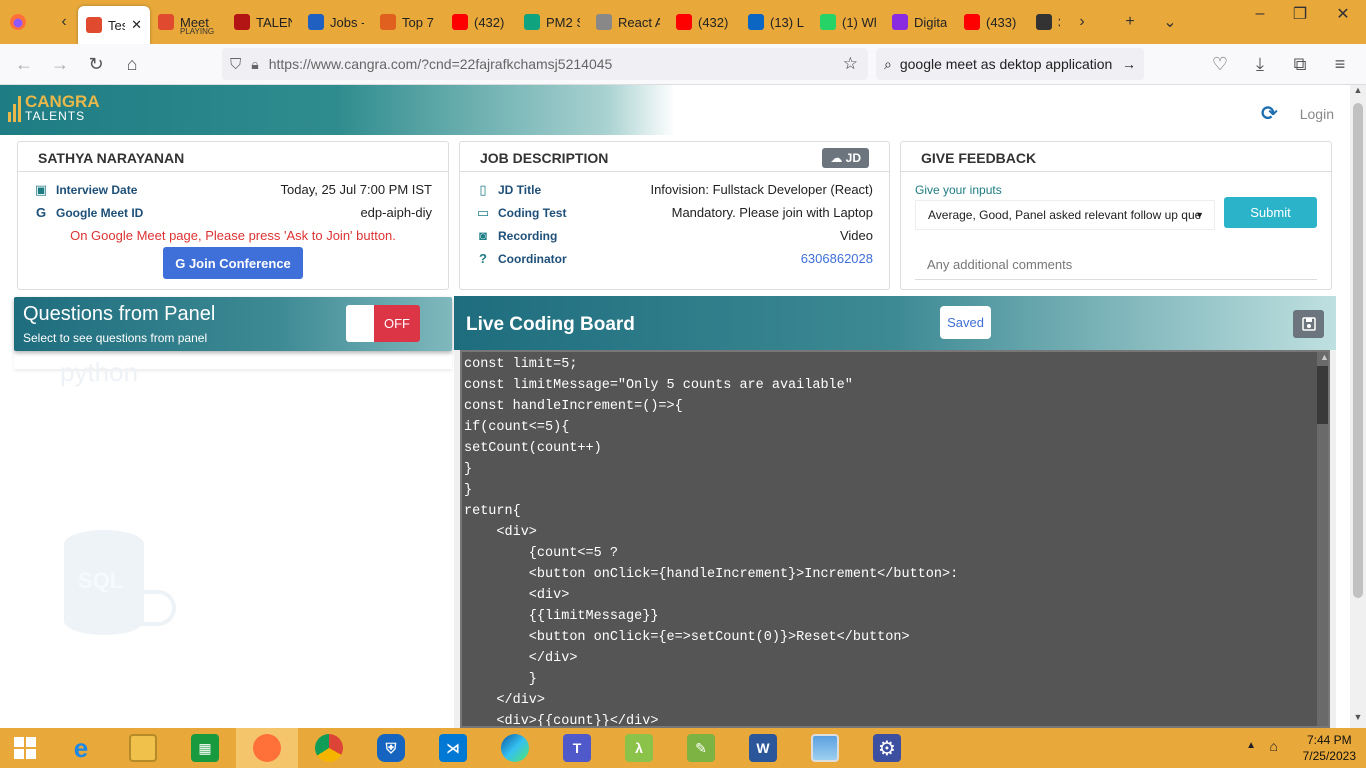  What do you see at coordinates (515, 748) in the screenshot?
I see `taskbar-edge` at bounding box center [515, 748].